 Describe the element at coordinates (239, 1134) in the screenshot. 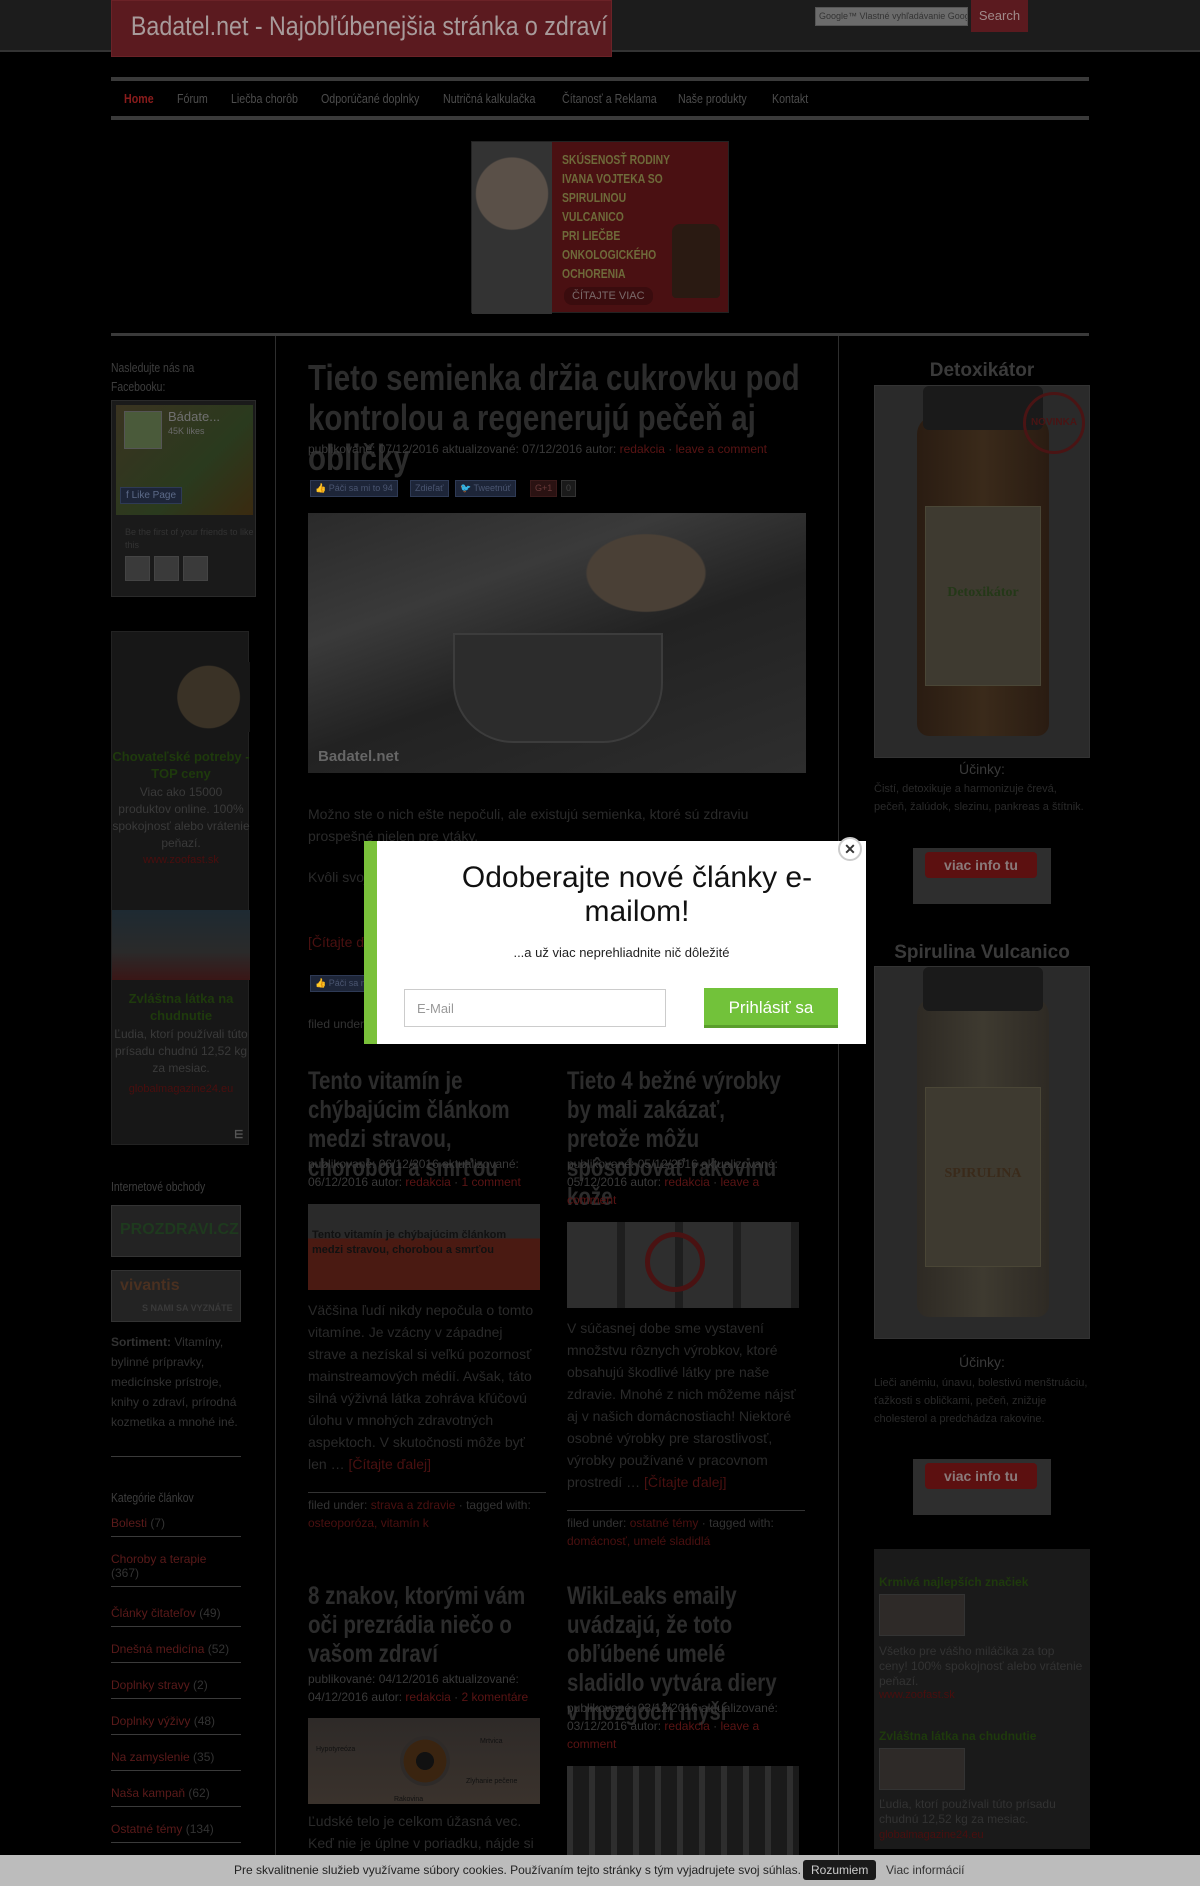

I see `ad-choices-icon: ⋿` at that location.